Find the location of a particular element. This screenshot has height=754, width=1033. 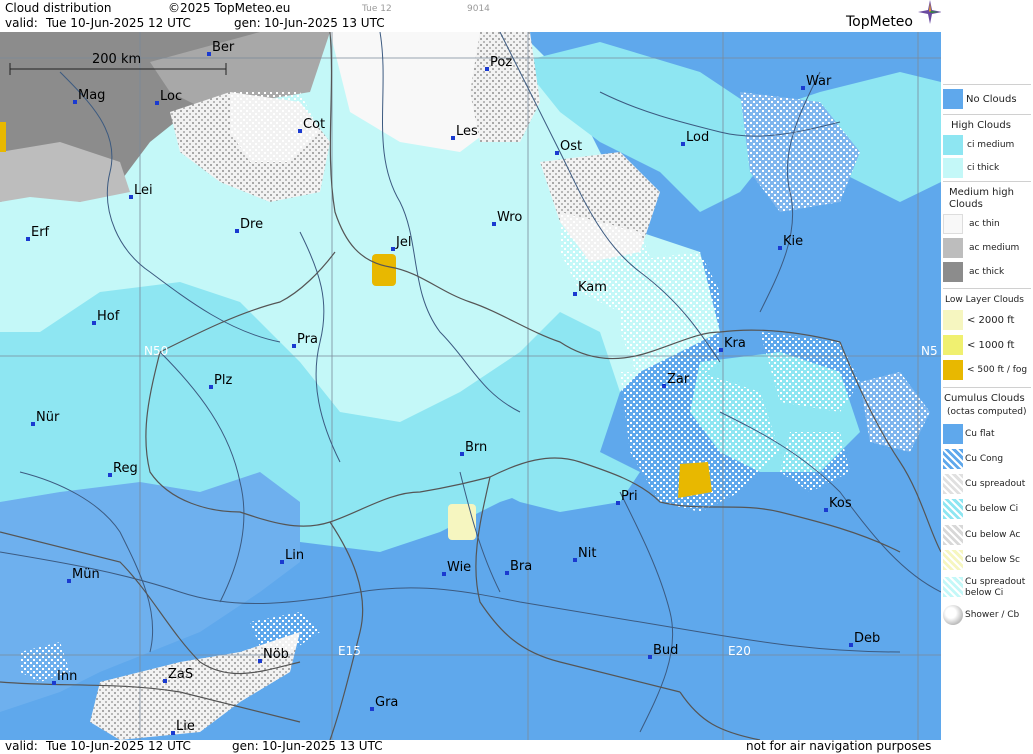

city-label: Lin is located at coordinates (294, 555).